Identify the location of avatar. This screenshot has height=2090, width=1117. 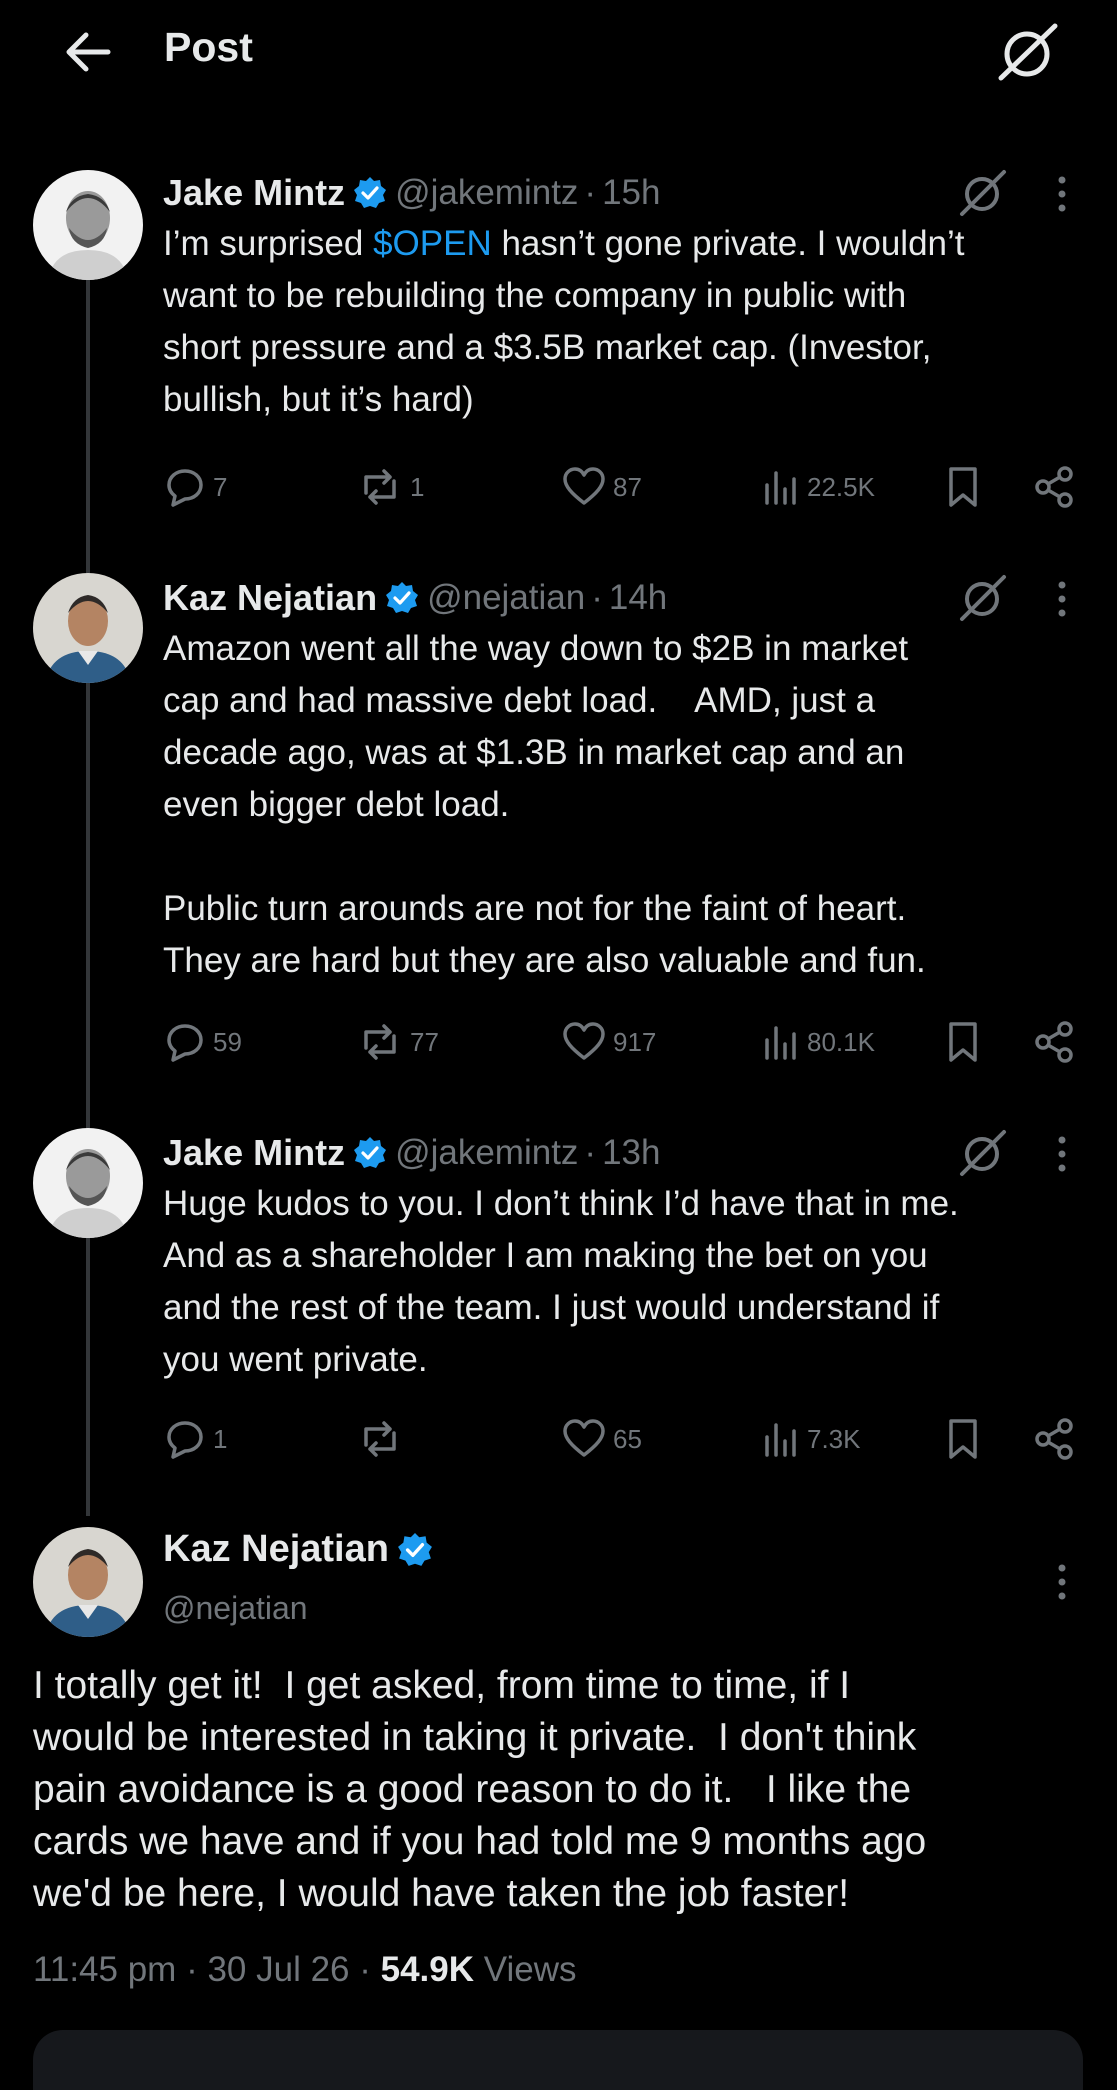
(88, 1582).